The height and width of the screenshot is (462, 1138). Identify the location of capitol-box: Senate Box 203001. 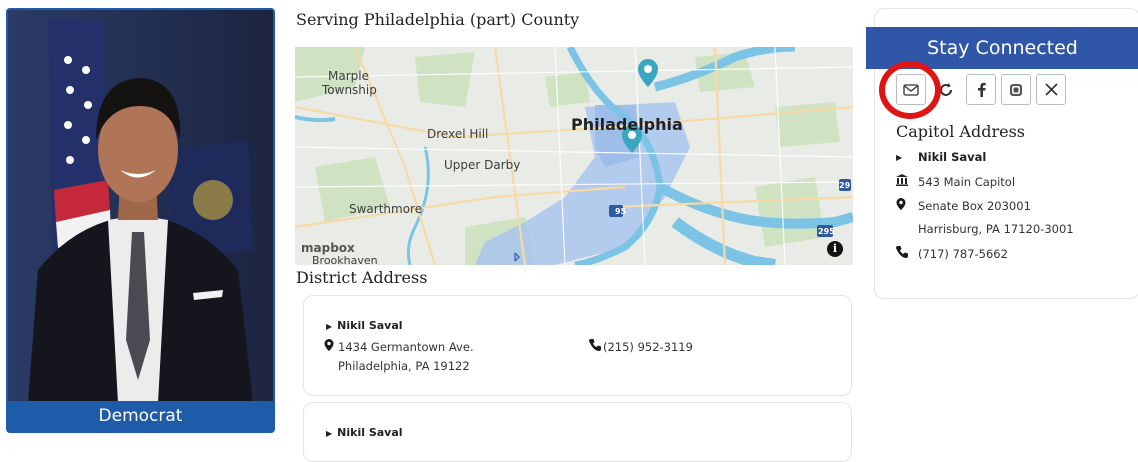
(963, 205).